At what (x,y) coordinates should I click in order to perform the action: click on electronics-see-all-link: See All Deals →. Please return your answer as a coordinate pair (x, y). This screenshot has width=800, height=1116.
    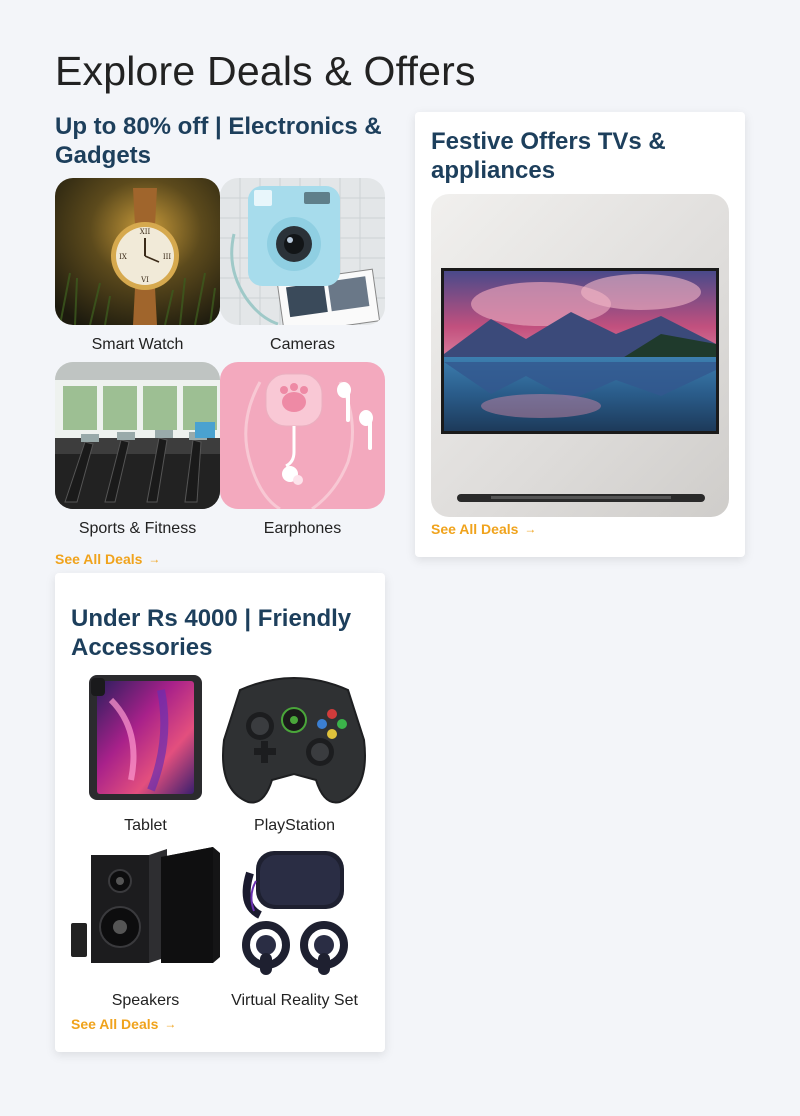
    Looking at the image, I should click on (107, 559).